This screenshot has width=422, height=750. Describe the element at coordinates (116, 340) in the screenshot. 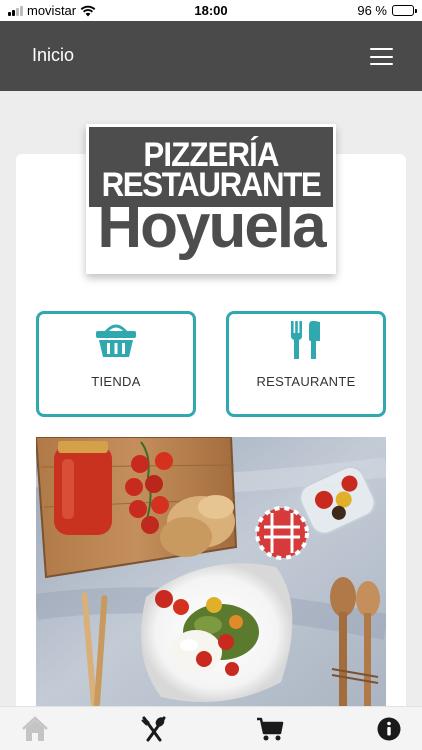

I see `basket-icon` at that location.